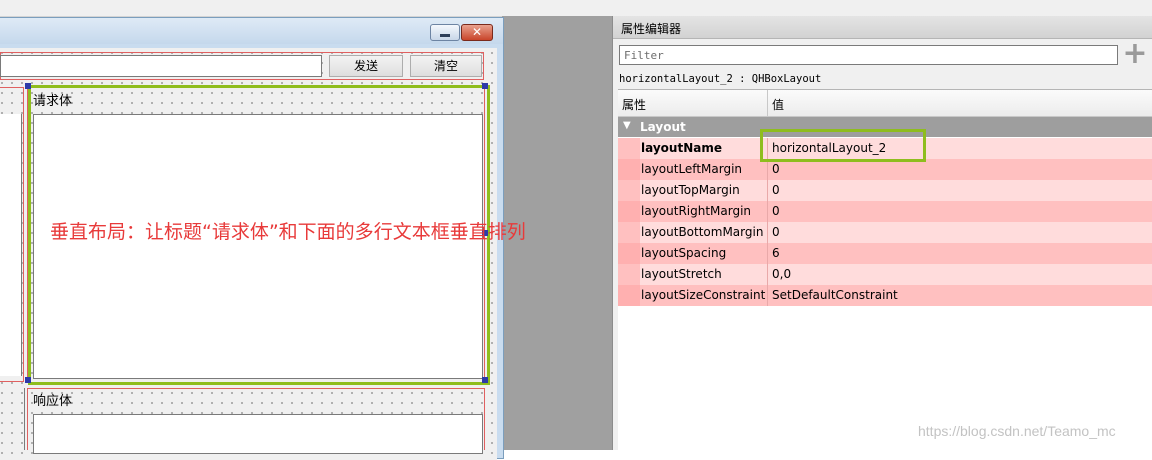  What do you see at coordinates (696, 211) in the screenshot?
I see `property-name: layoutRightMargin` at bounding box center [696, 211].